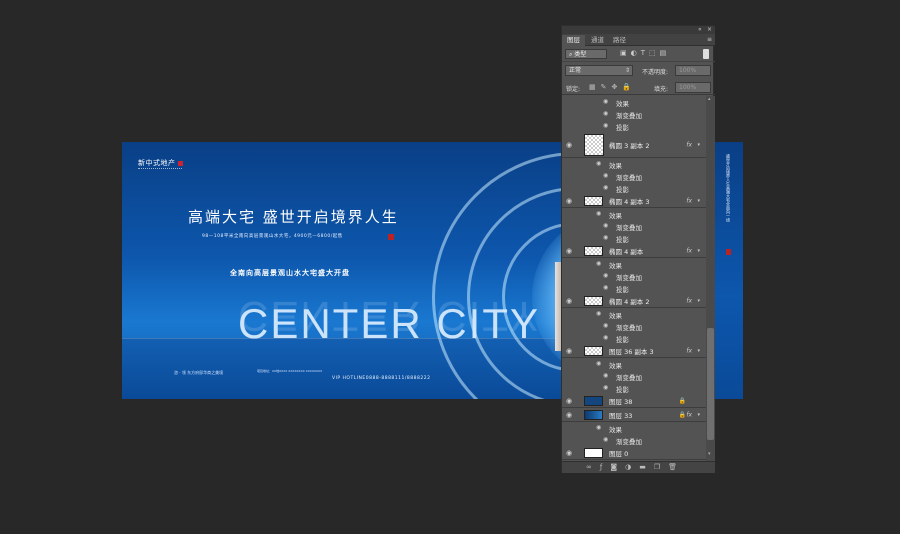  Describe the element at coordinates (654, 53) in the screenshot. I see `shape-filter-icon: ⬚` at that location.